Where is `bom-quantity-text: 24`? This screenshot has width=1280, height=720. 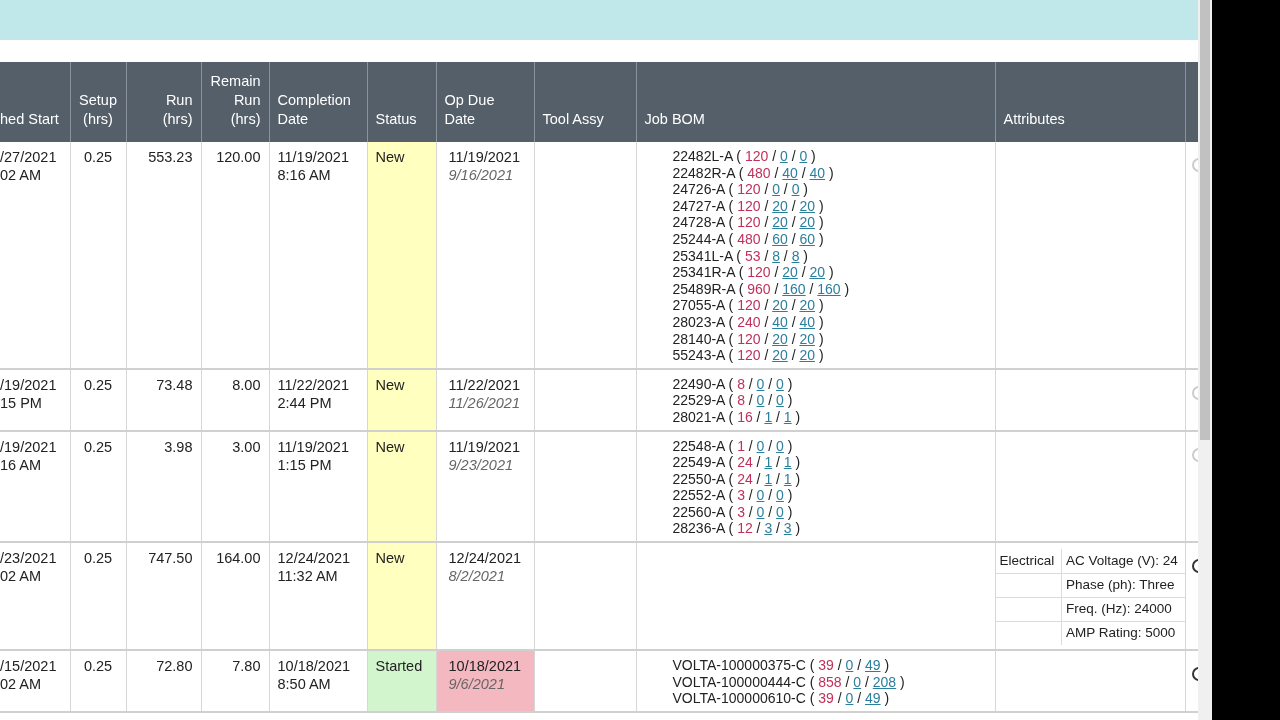 bom-quantity-text: 24 is located at coordinates (745, 478).